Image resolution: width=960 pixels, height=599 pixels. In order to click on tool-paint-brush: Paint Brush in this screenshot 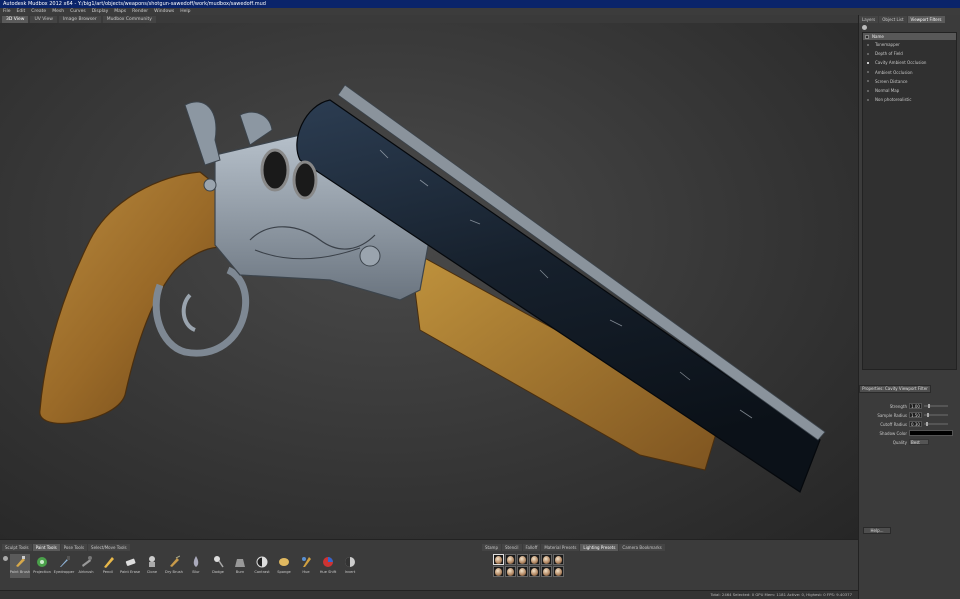, I will do `click(20, 566)`.